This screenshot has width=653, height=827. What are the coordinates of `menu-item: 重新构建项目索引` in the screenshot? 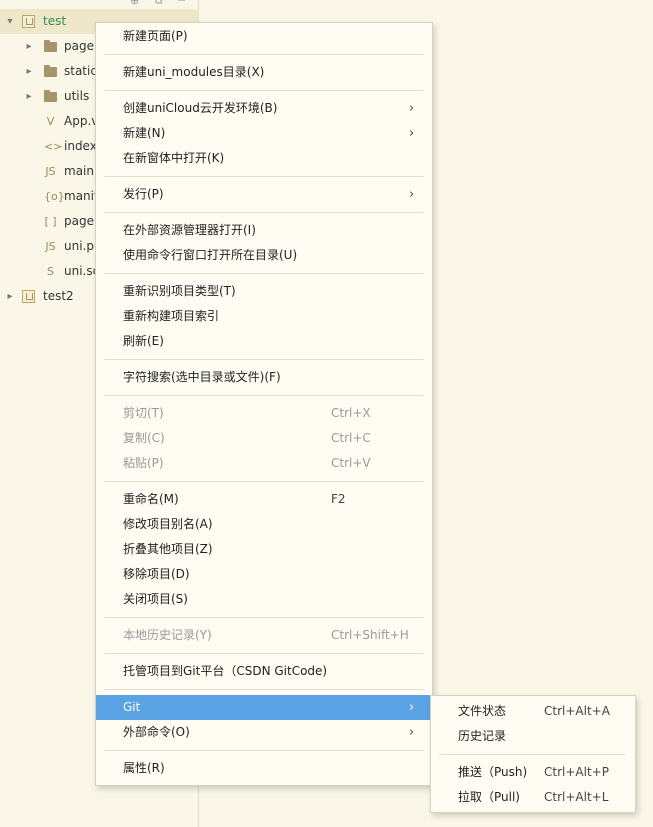 It's located at (264, 316).